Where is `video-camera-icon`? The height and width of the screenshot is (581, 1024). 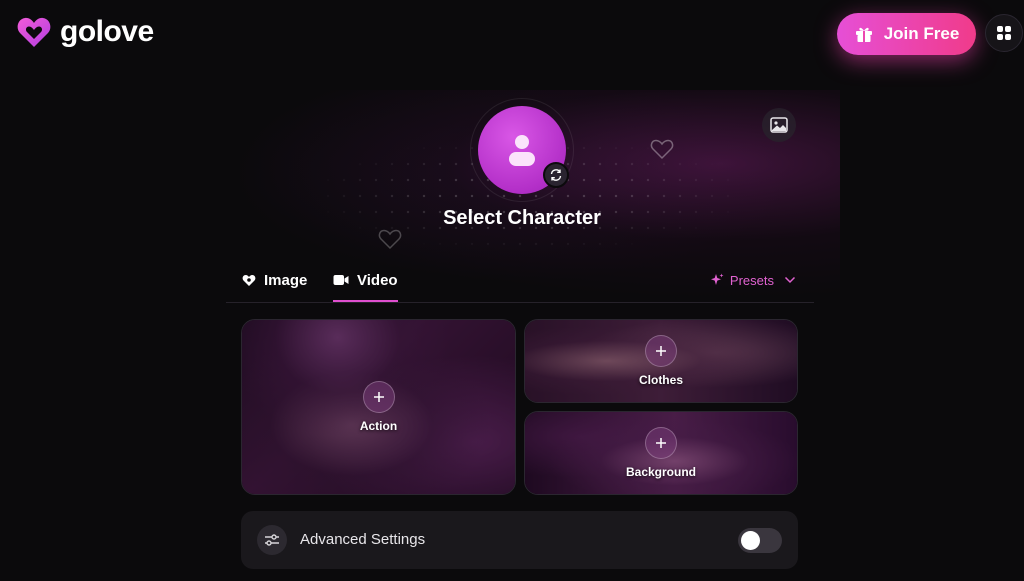
video-camera-icon is located at coordinates (341, 280).